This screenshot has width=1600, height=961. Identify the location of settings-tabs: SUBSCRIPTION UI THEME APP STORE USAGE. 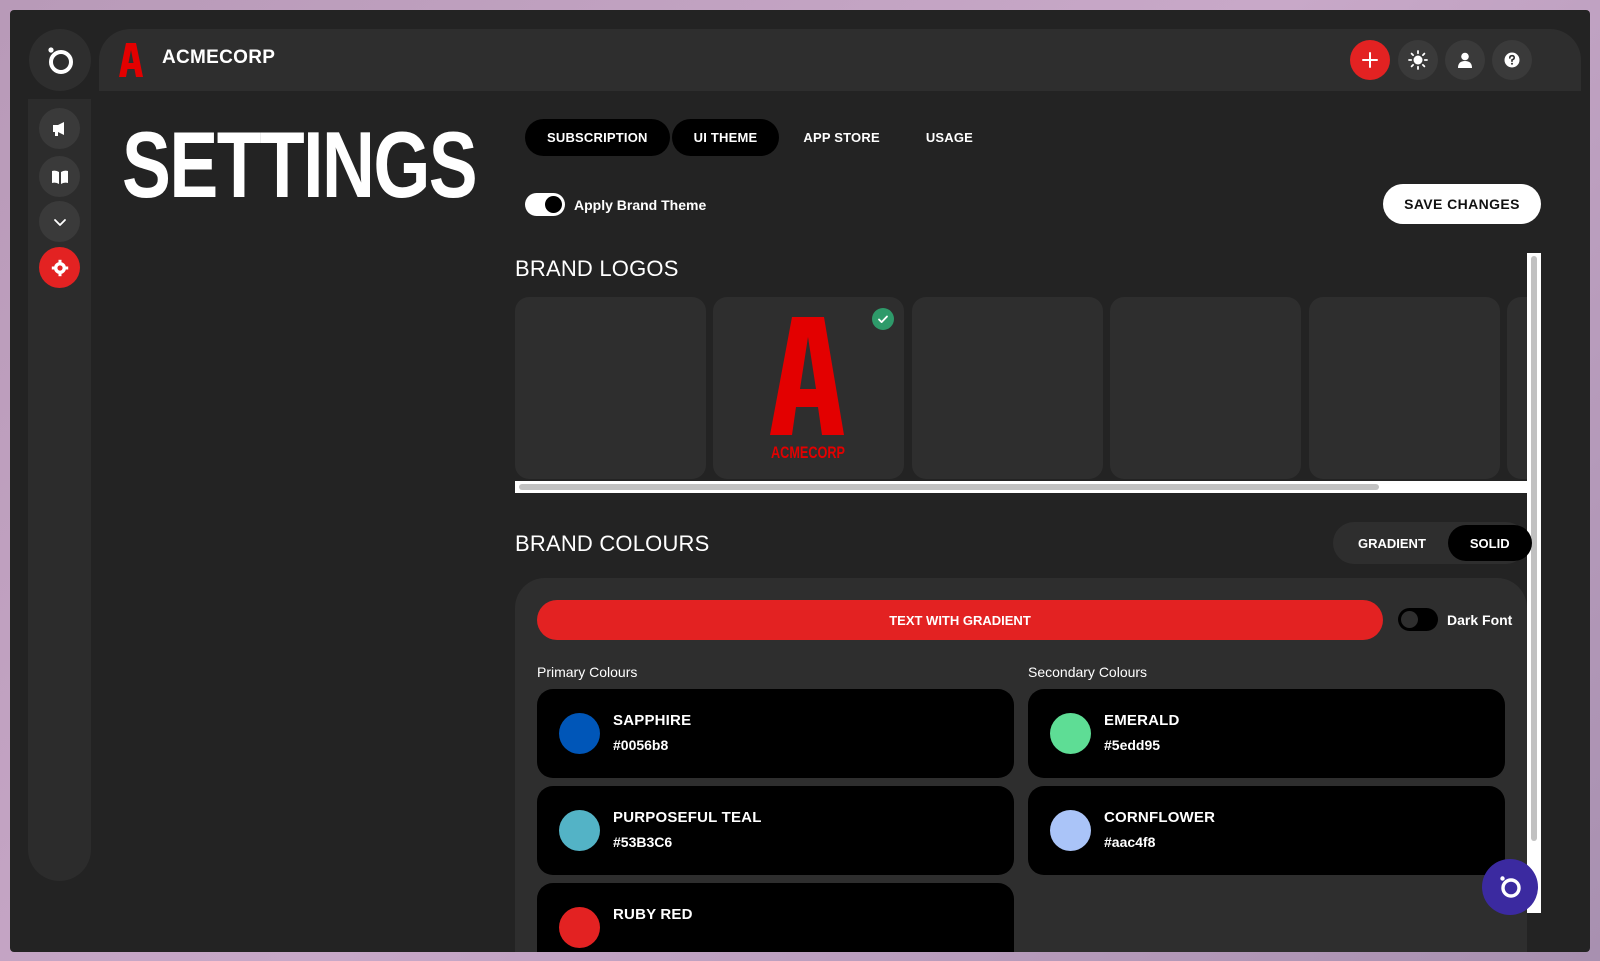
(760, 137).